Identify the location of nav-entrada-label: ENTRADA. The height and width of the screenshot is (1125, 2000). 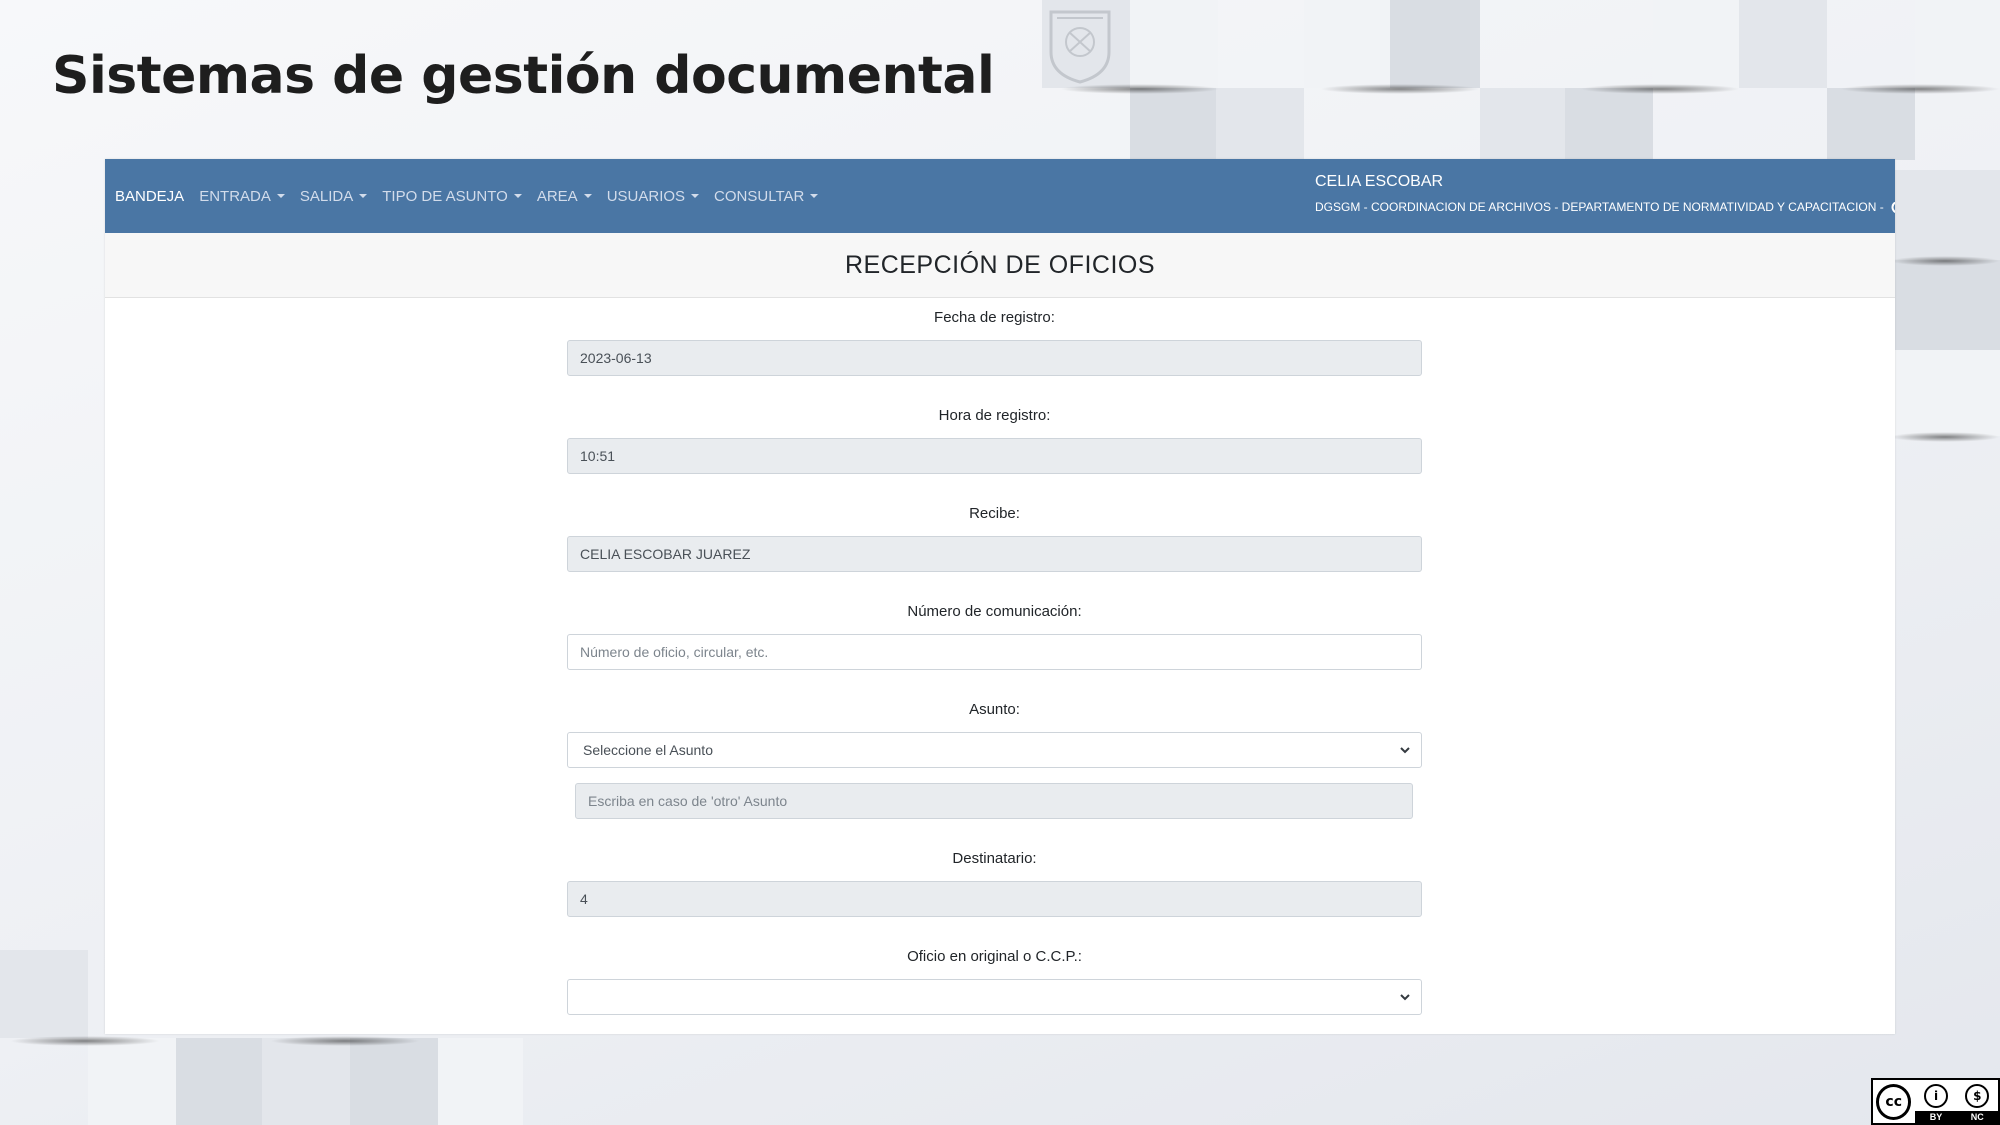
(235, 196).